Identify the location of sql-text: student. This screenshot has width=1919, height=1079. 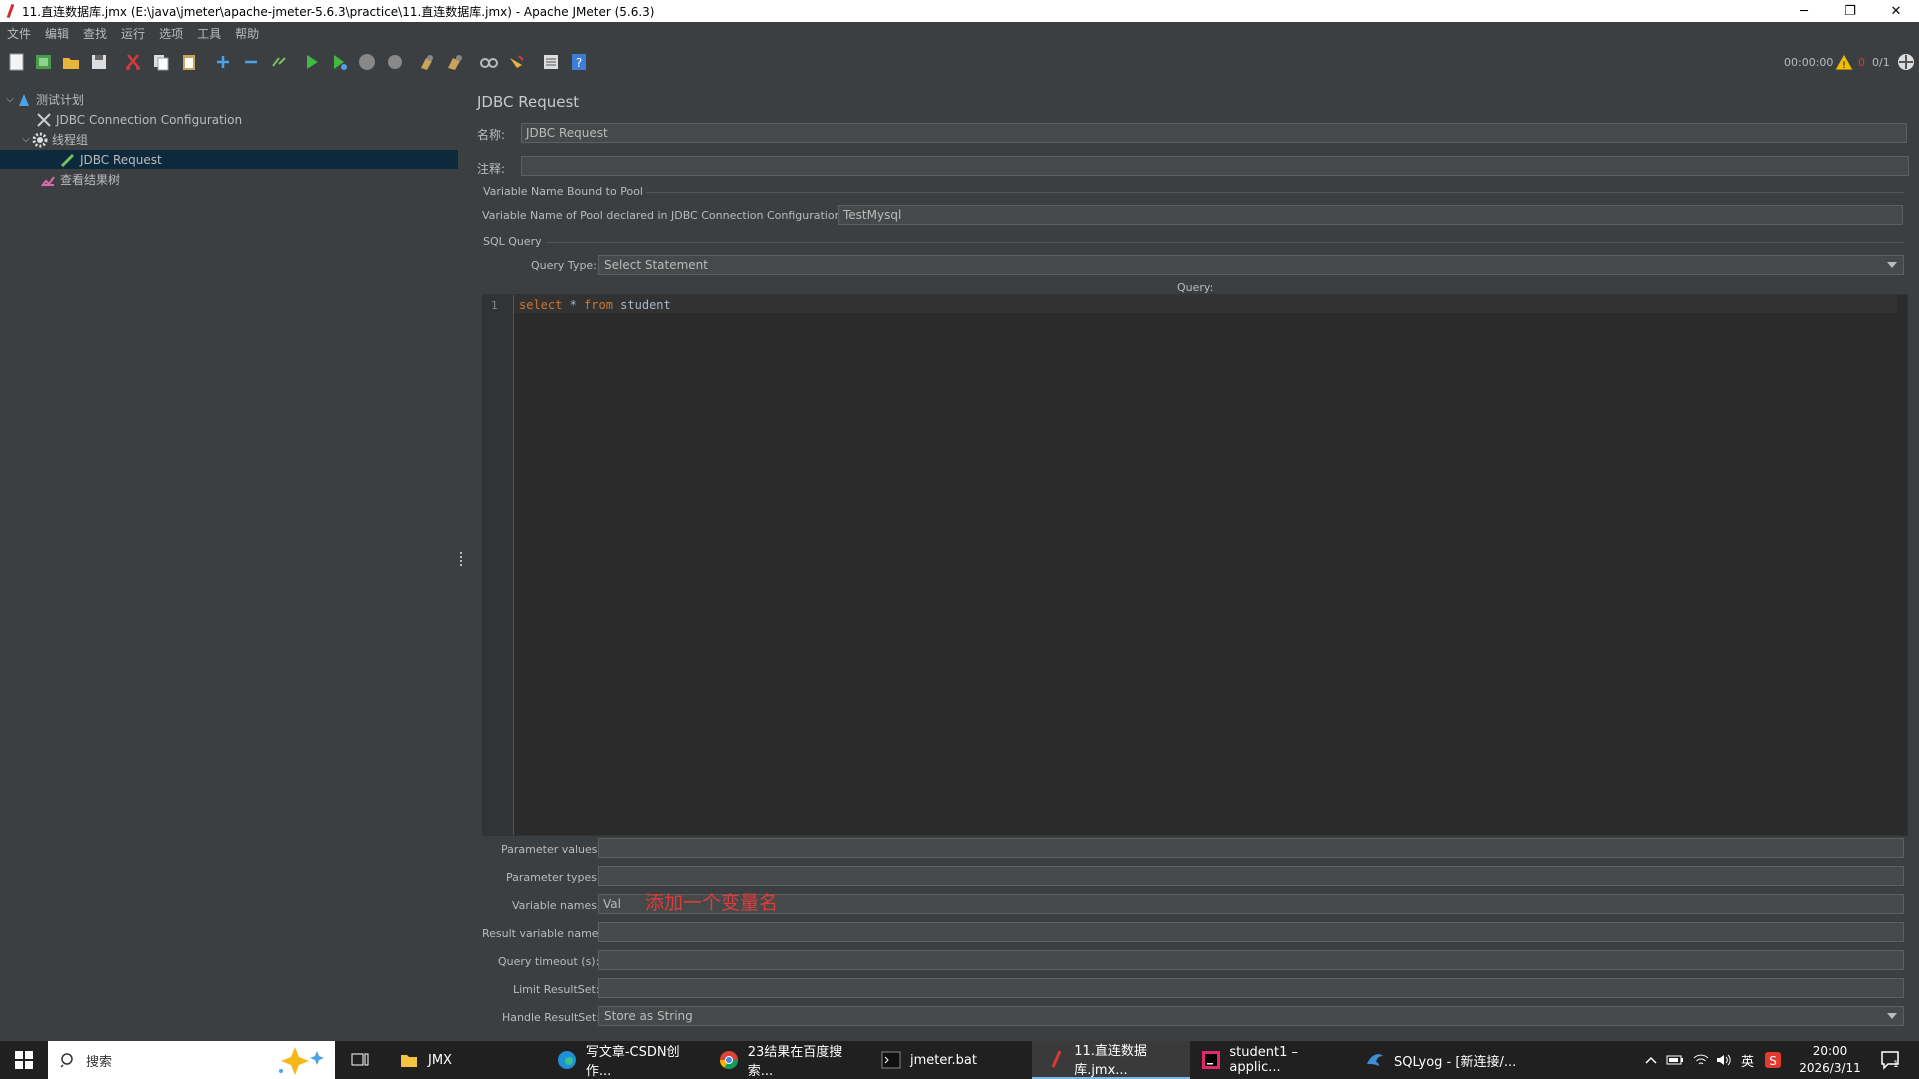
(641, 305).